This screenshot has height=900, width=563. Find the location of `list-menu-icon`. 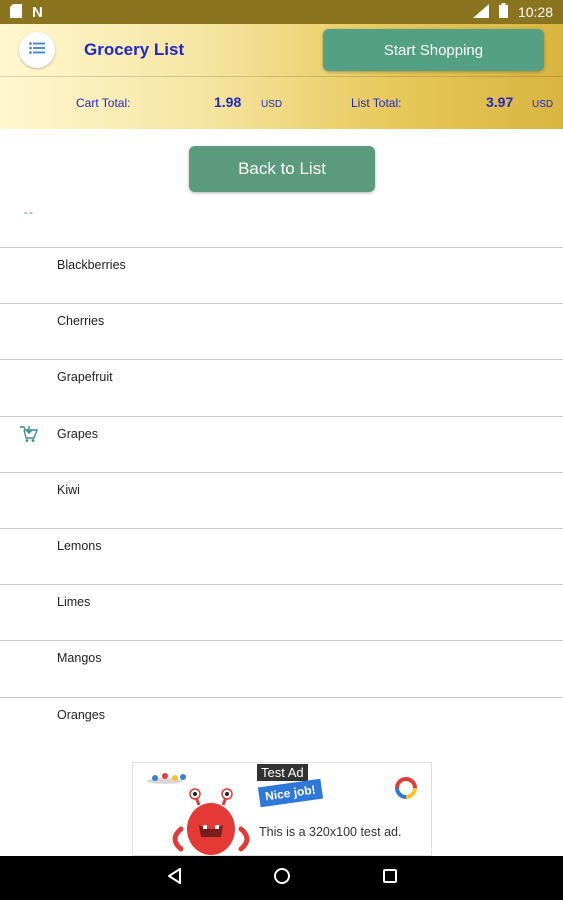

list-menu-icon is located at coordinates (37, 50).